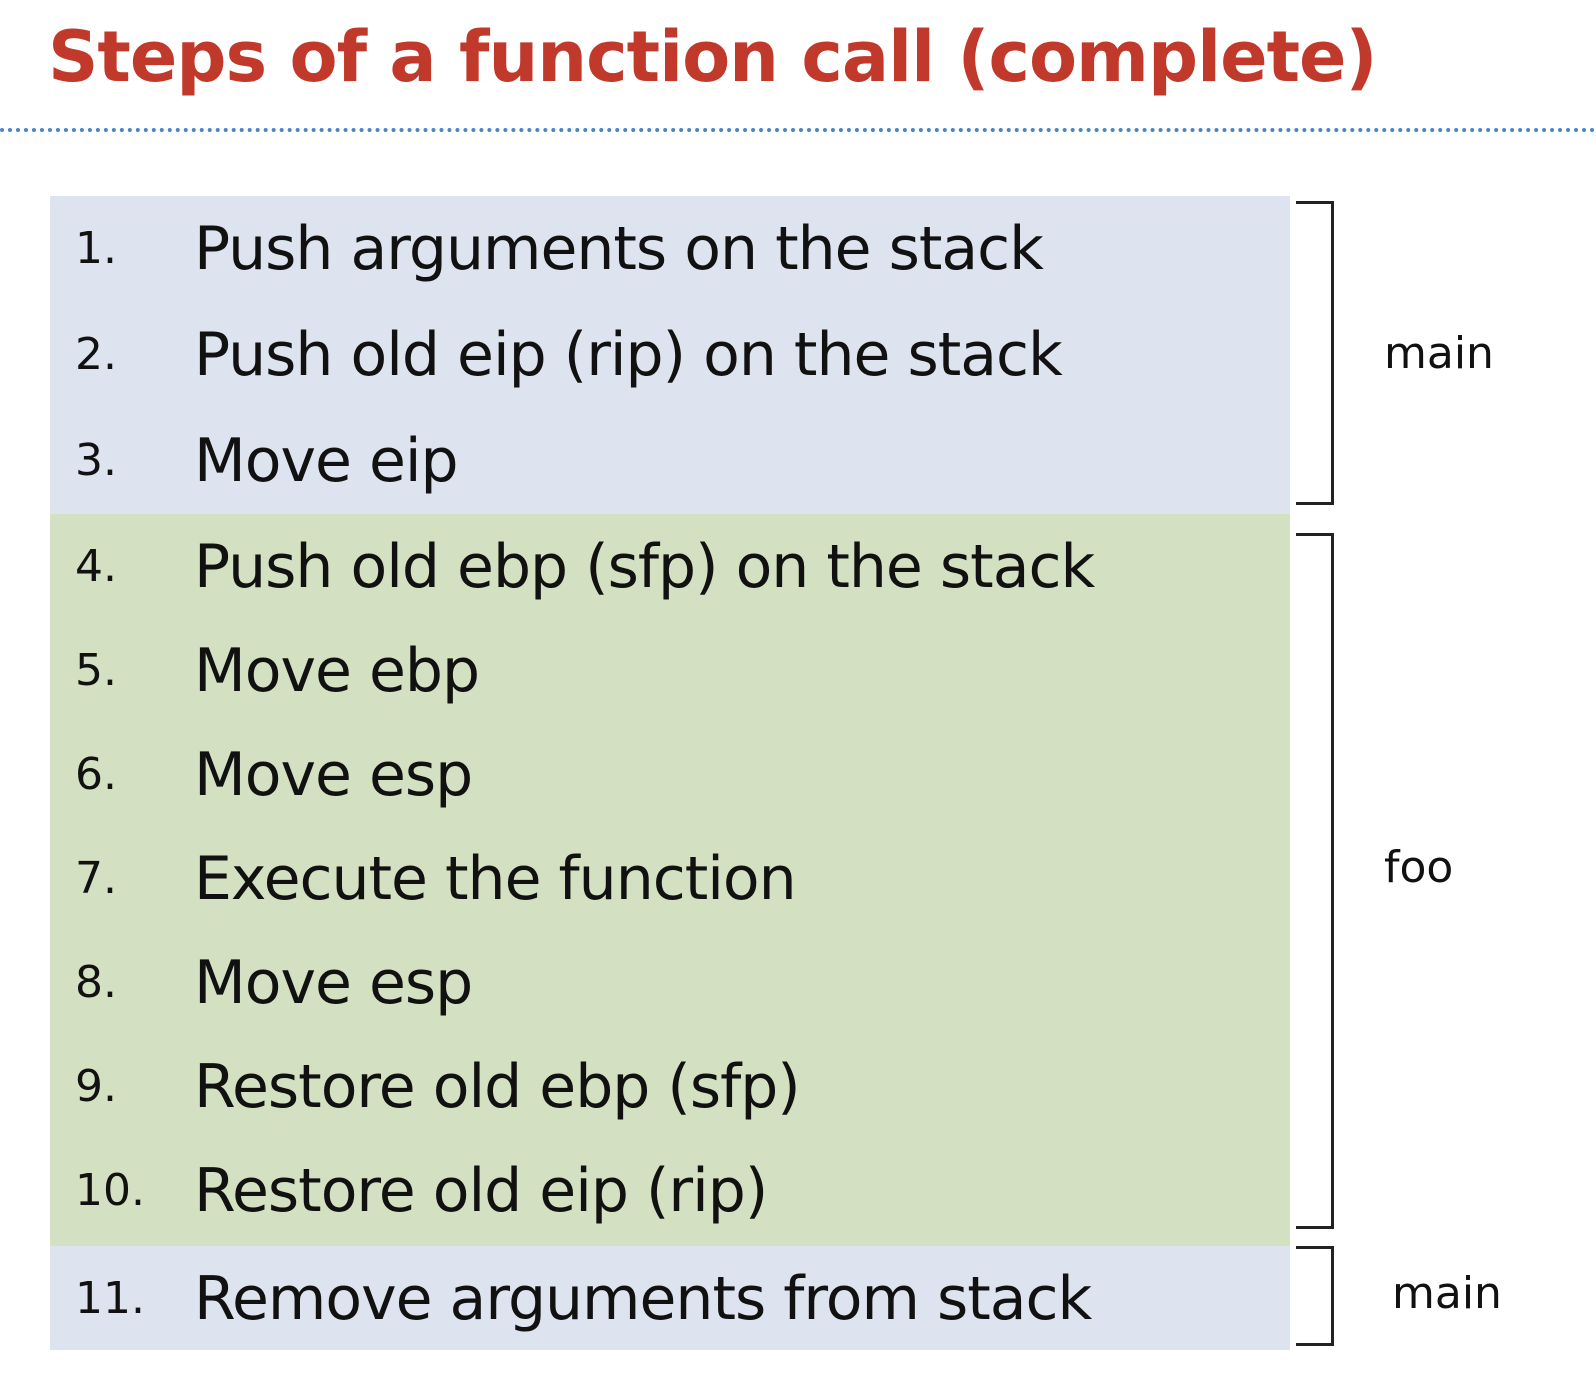 The height and width of the screenshot is (1396, 1596). I want to click on step-7: 7. Execute the function, so click(670, 879).